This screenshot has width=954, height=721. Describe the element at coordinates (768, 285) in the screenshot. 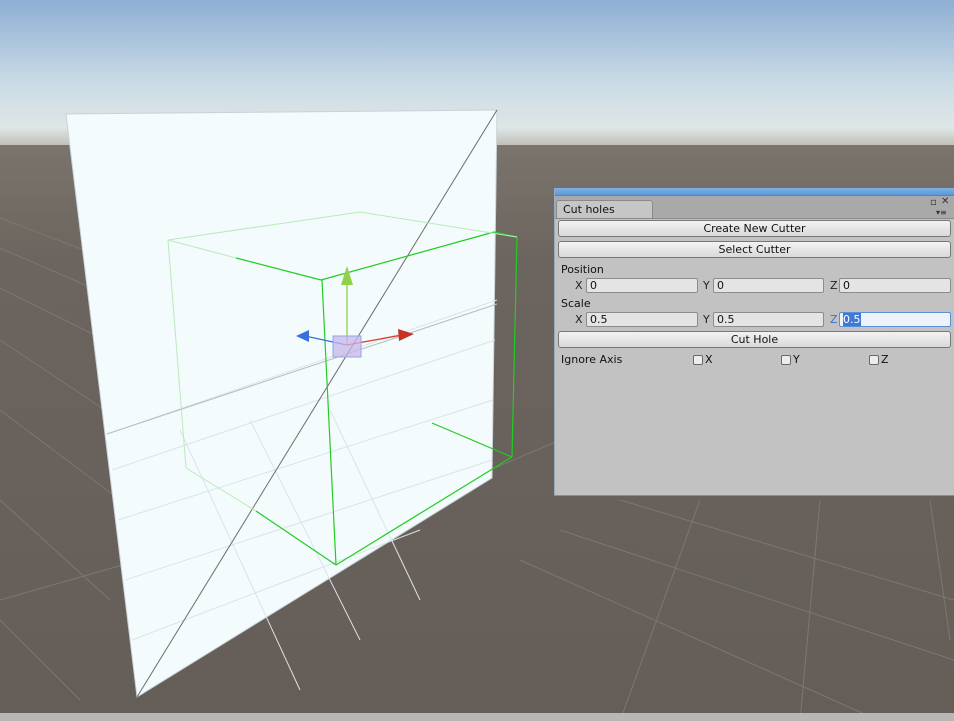

I see `position-y-field: 0` at that location.